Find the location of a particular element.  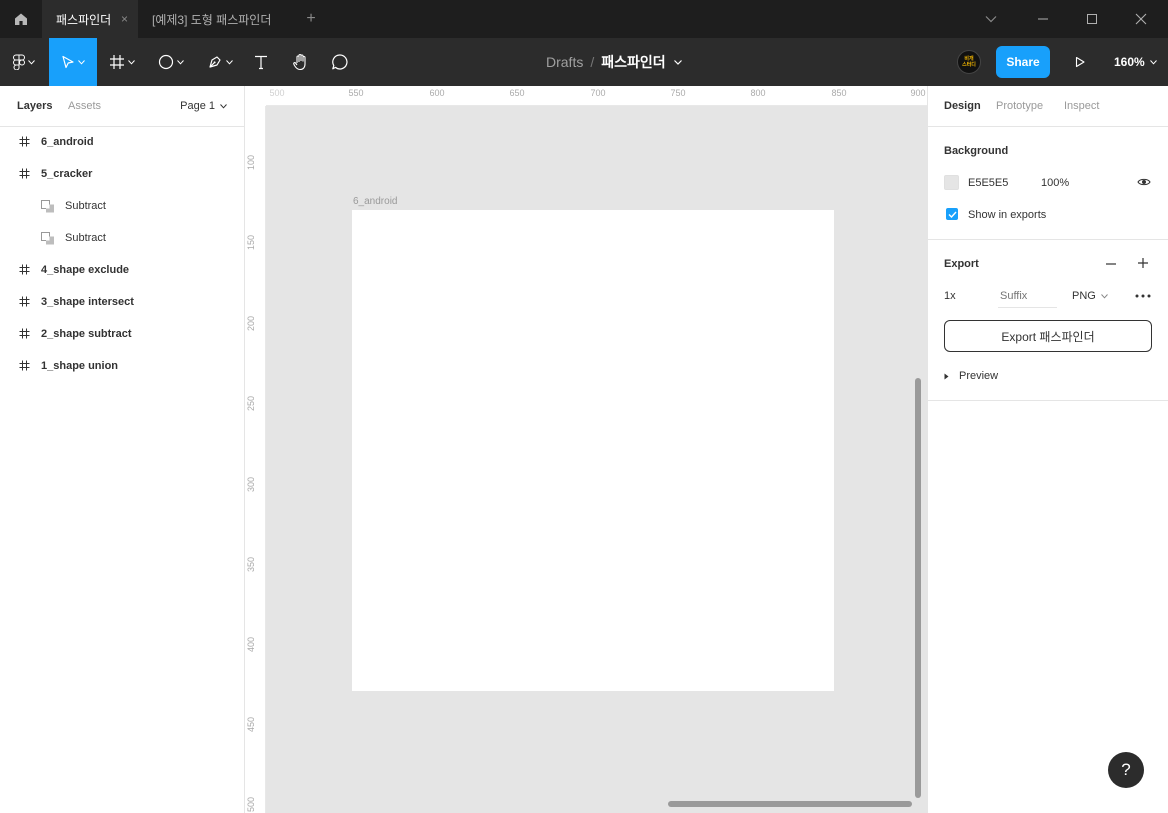

avatar: 비개 스터디 is located at coordinates (969, 62).